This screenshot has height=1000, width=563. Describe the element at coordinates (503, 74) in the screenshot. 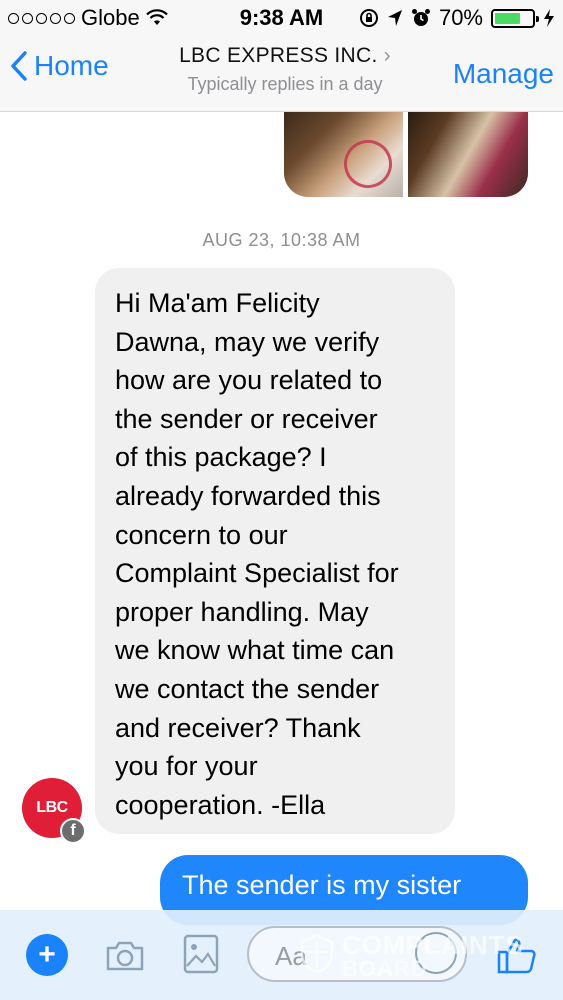

I see `manage-button: Manage` at that location.